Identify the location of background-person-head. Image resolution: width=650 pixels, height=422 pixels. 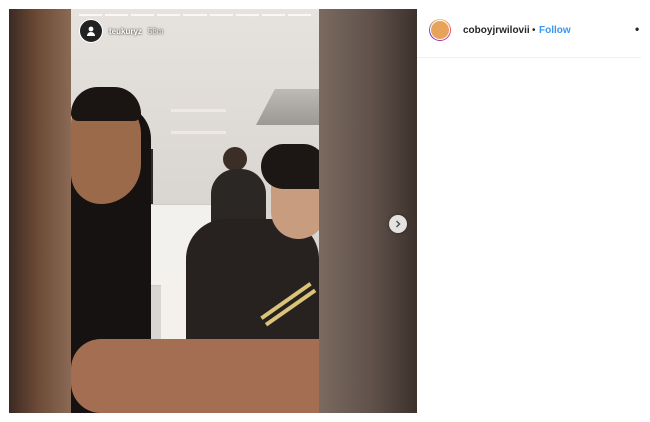
(235, 159).